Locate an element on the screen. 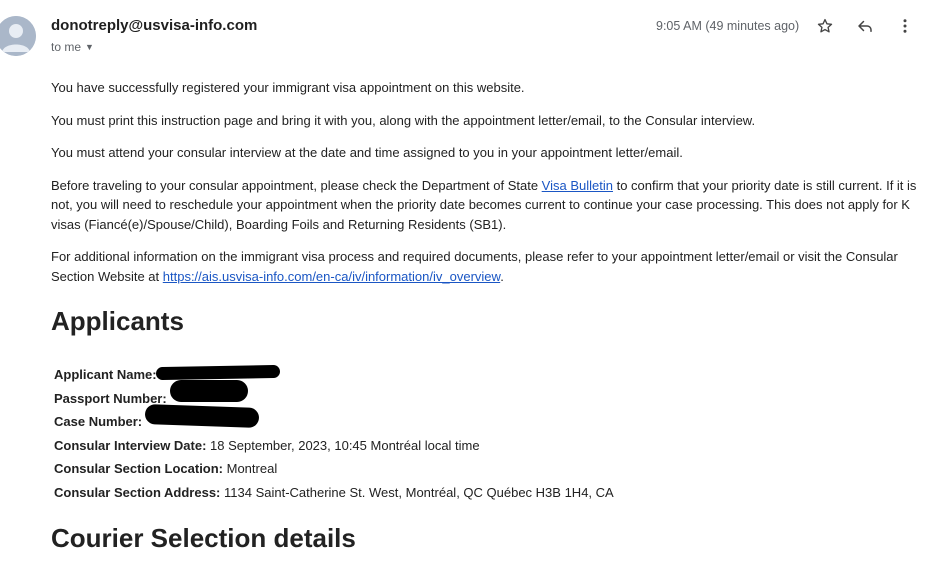 This screenshot has width=935, height=563. default-avatar-icon is located at coordinates (18, 36).